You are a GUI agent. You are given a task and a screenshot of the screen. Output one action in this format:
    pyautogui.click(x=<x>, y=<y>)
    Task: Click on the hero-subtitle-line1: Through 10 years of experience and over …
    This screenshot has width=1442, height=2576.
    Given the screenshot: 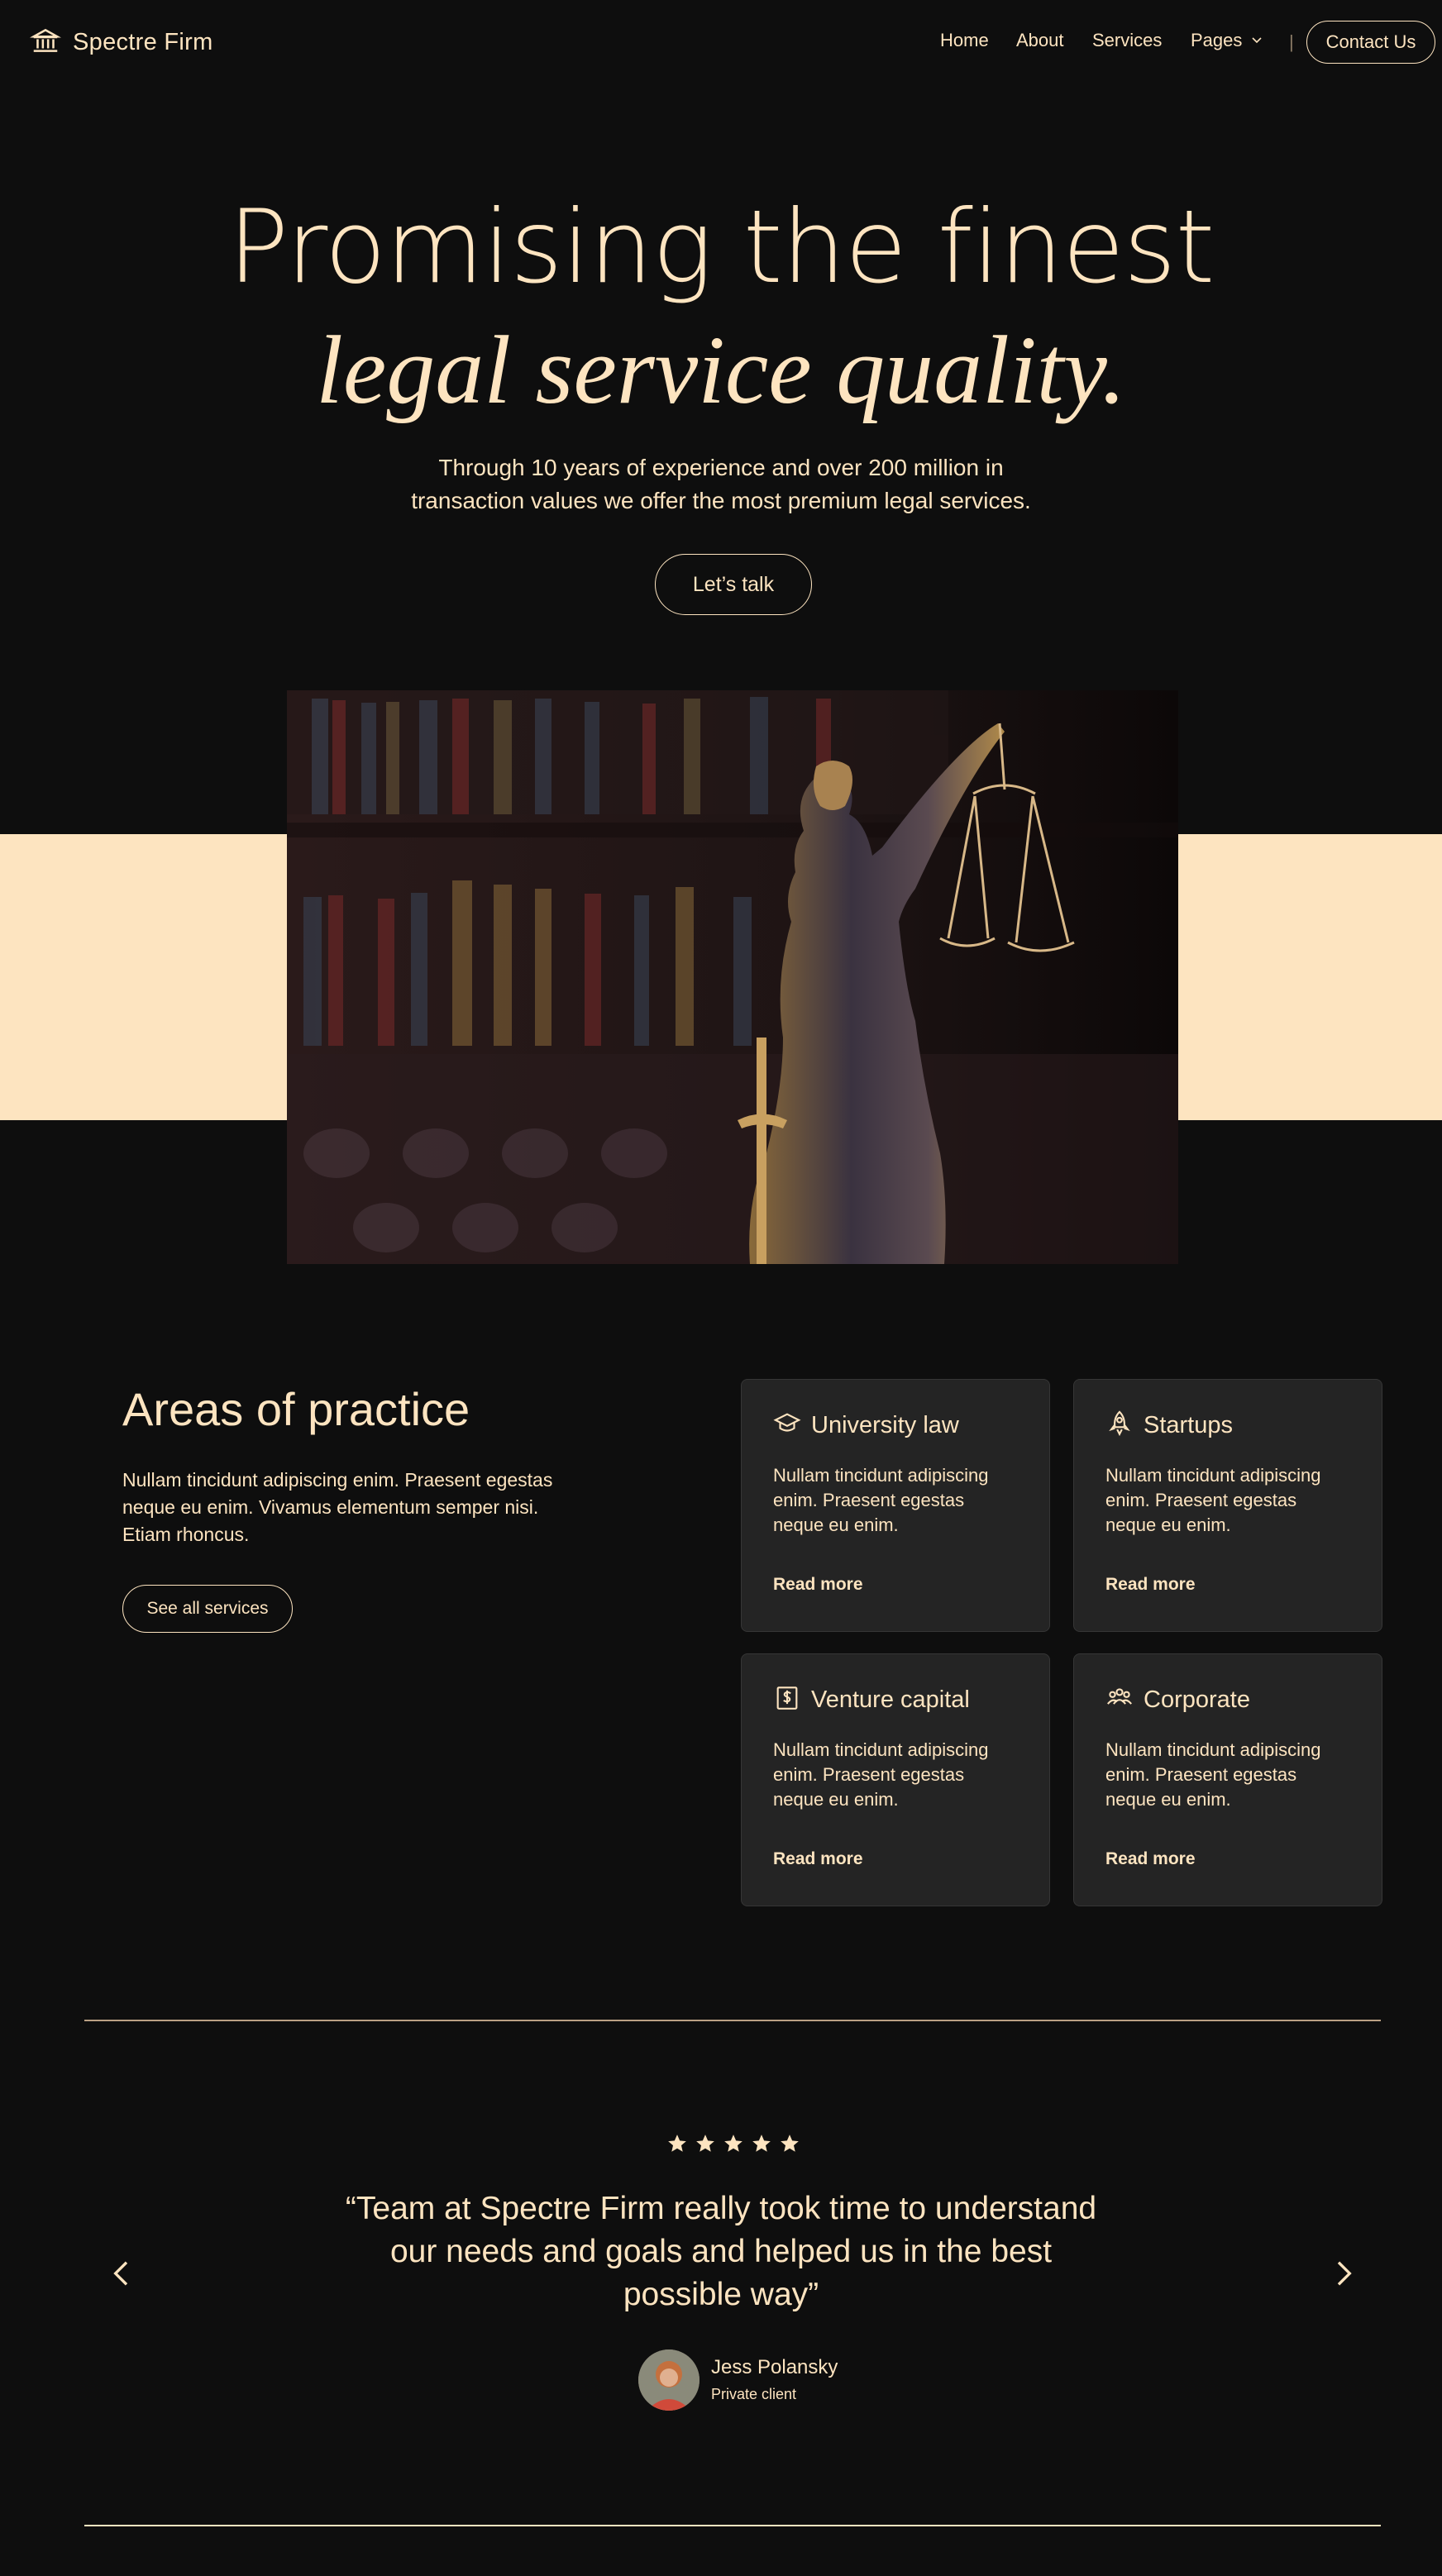 What is the action you would take?
    pyautogui.click(x=721, y=468)
    